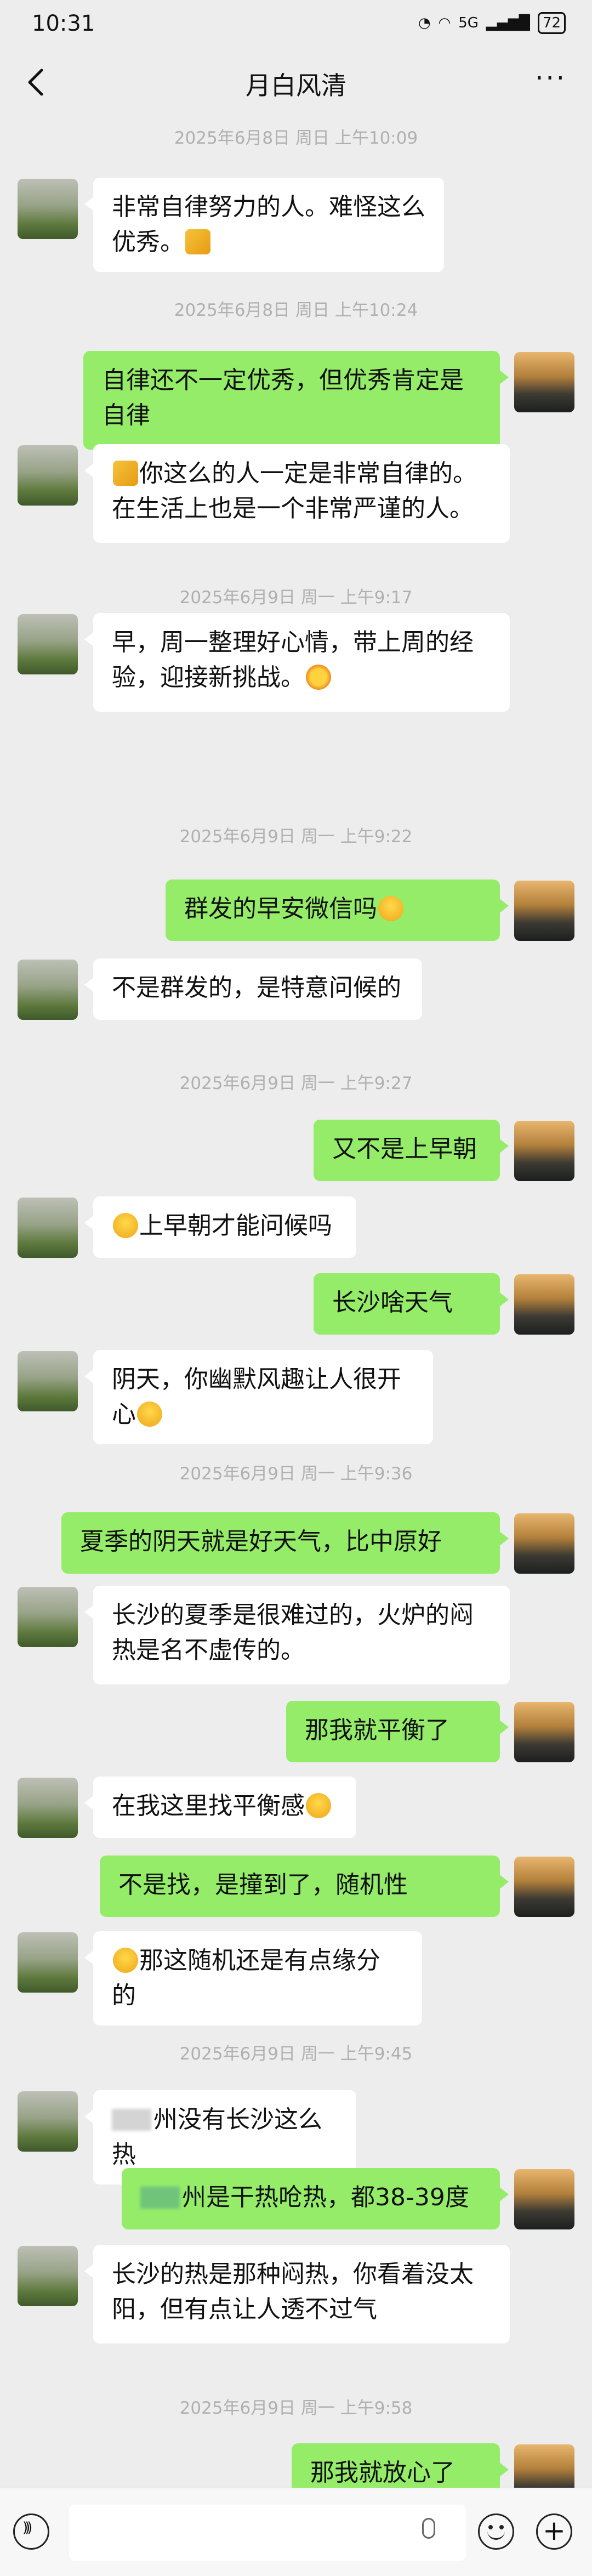 This screenshot has height=2576, width=592. I want to click on message-line: 阴天，你幽默风趣让人很开心, so click(263, 1397).